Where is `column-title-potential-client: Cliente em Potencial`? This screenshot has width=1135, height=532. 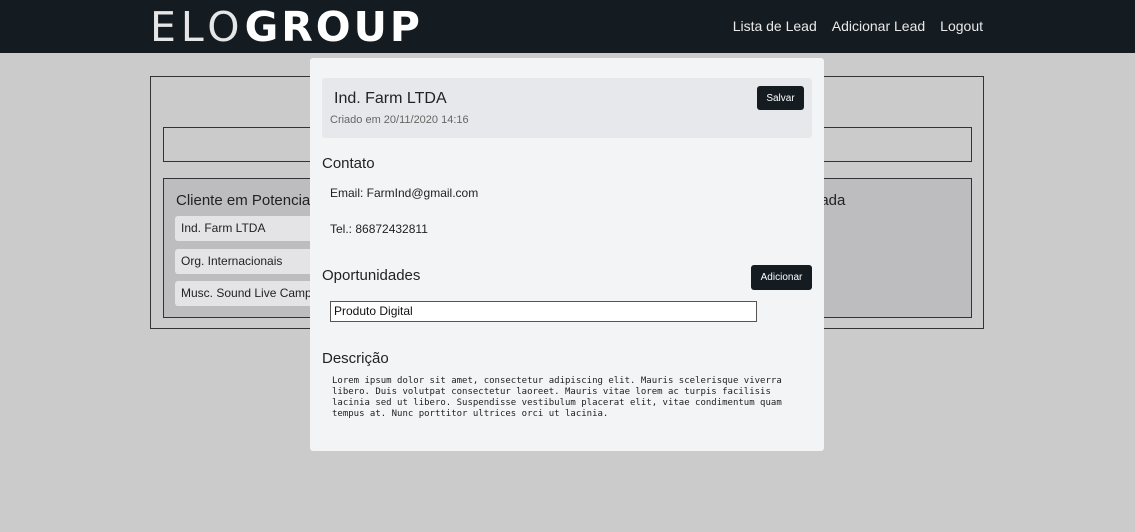
column-title-potential-client: Cliente em Potencial is located at coordinates (245, 200).